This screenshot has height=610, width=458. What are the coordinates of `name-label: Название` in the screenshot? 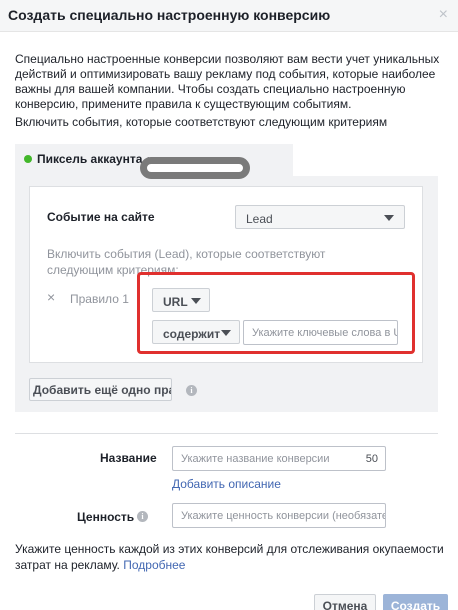 It's located at (128, 458).